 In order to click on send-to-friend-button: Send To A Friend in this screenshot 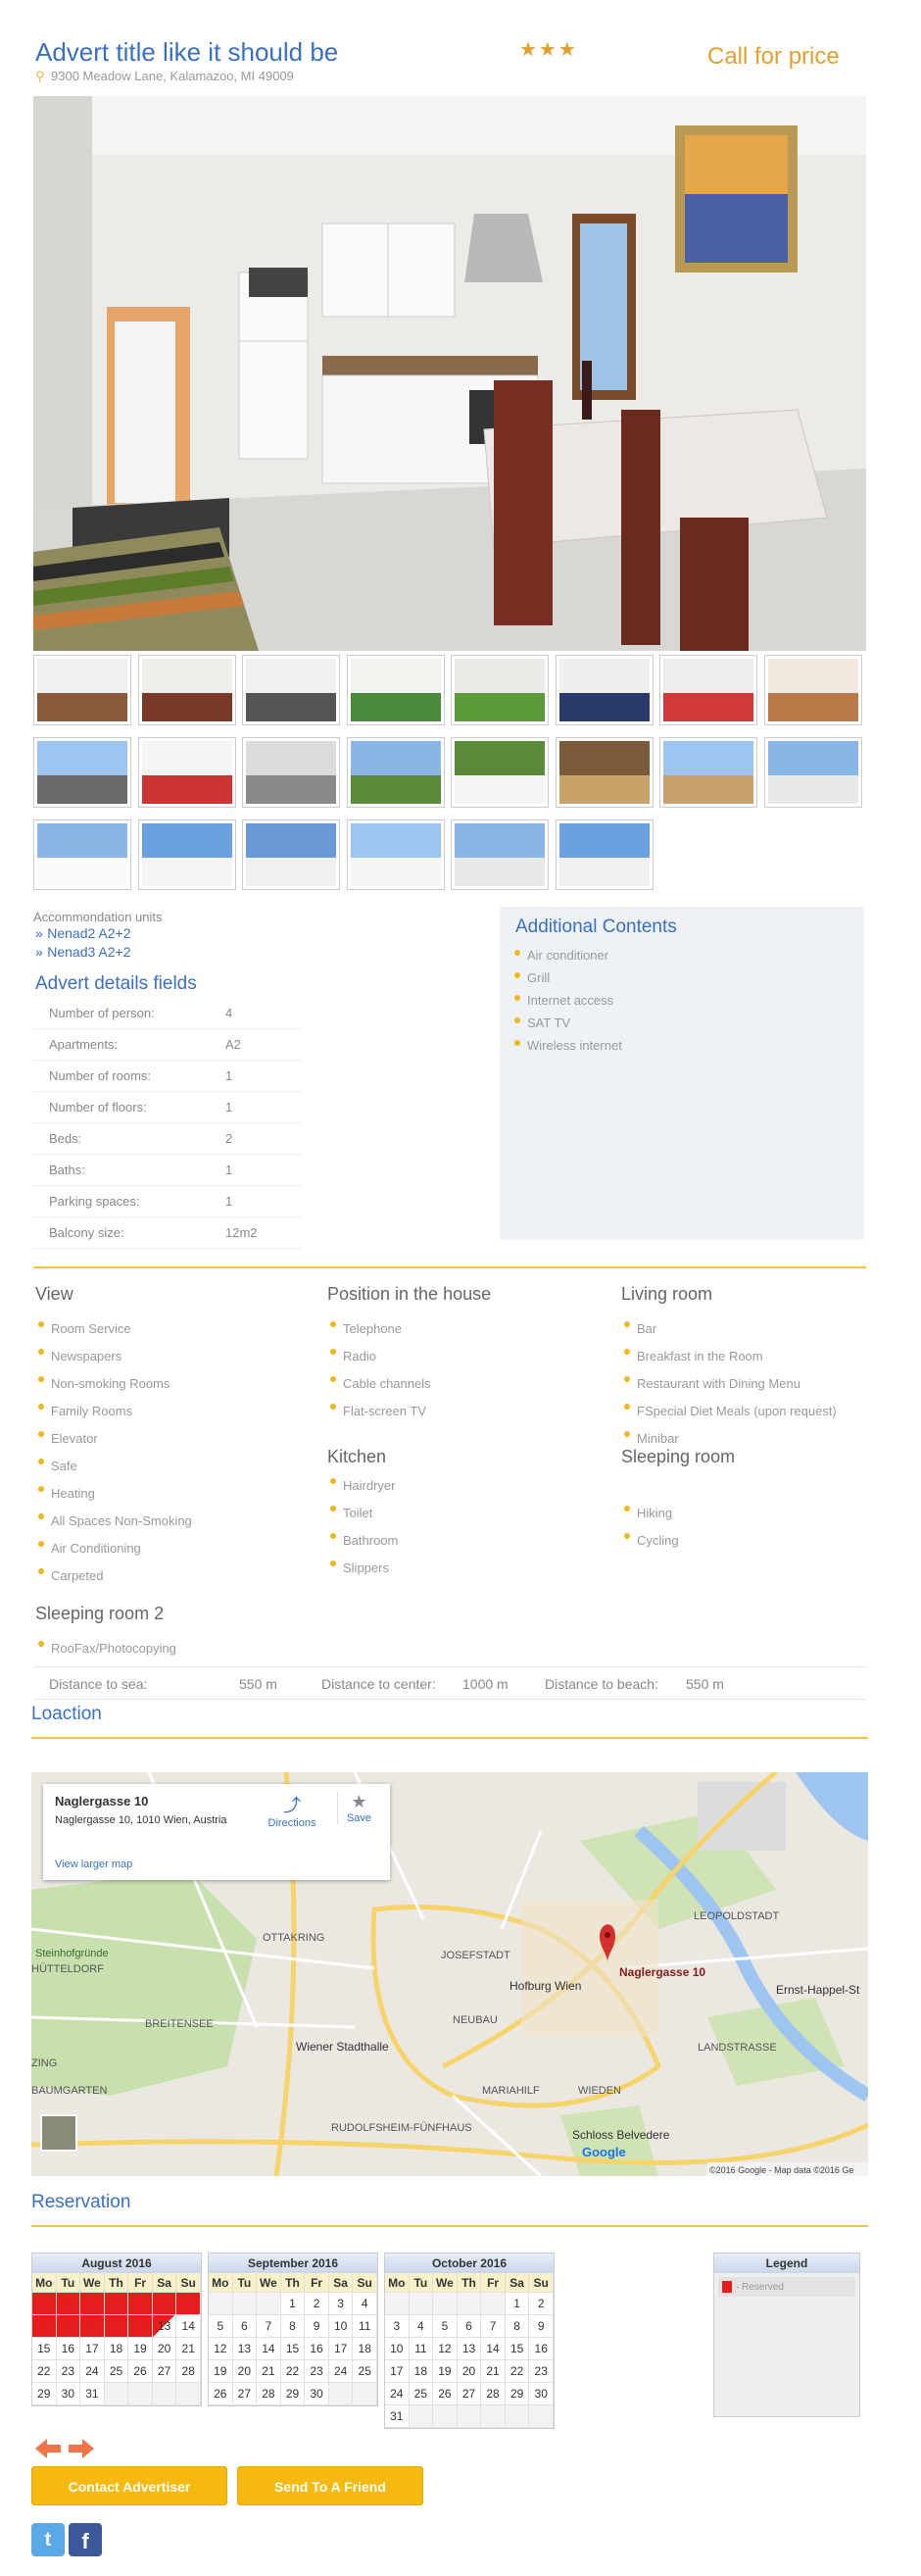, I will do `click(330, 2485)`.